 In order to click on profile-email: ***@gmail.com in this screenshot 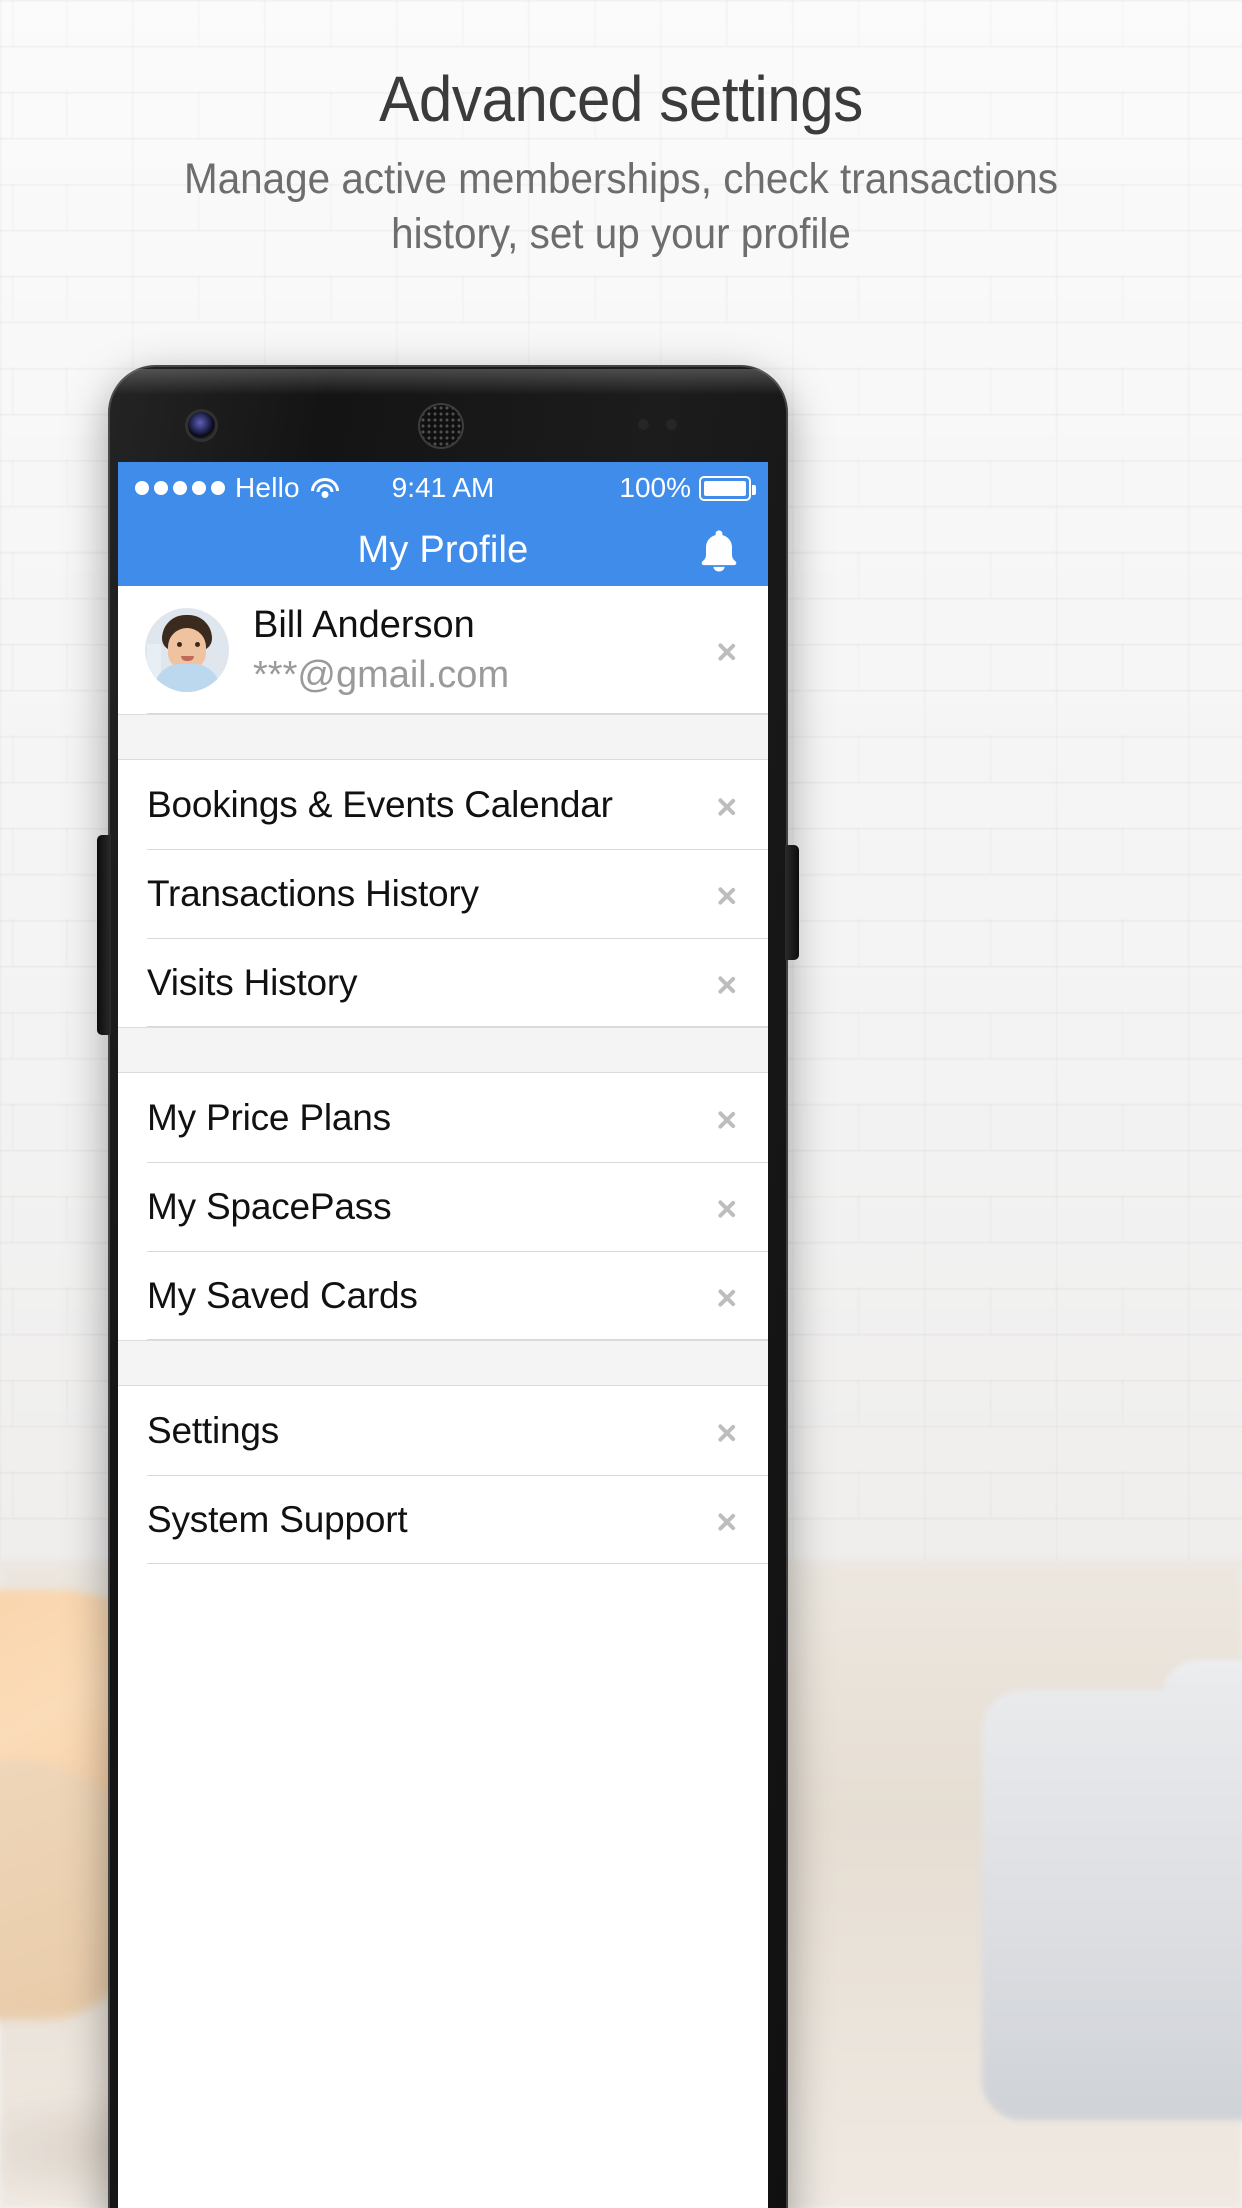, I will do `click(381, 674)`.